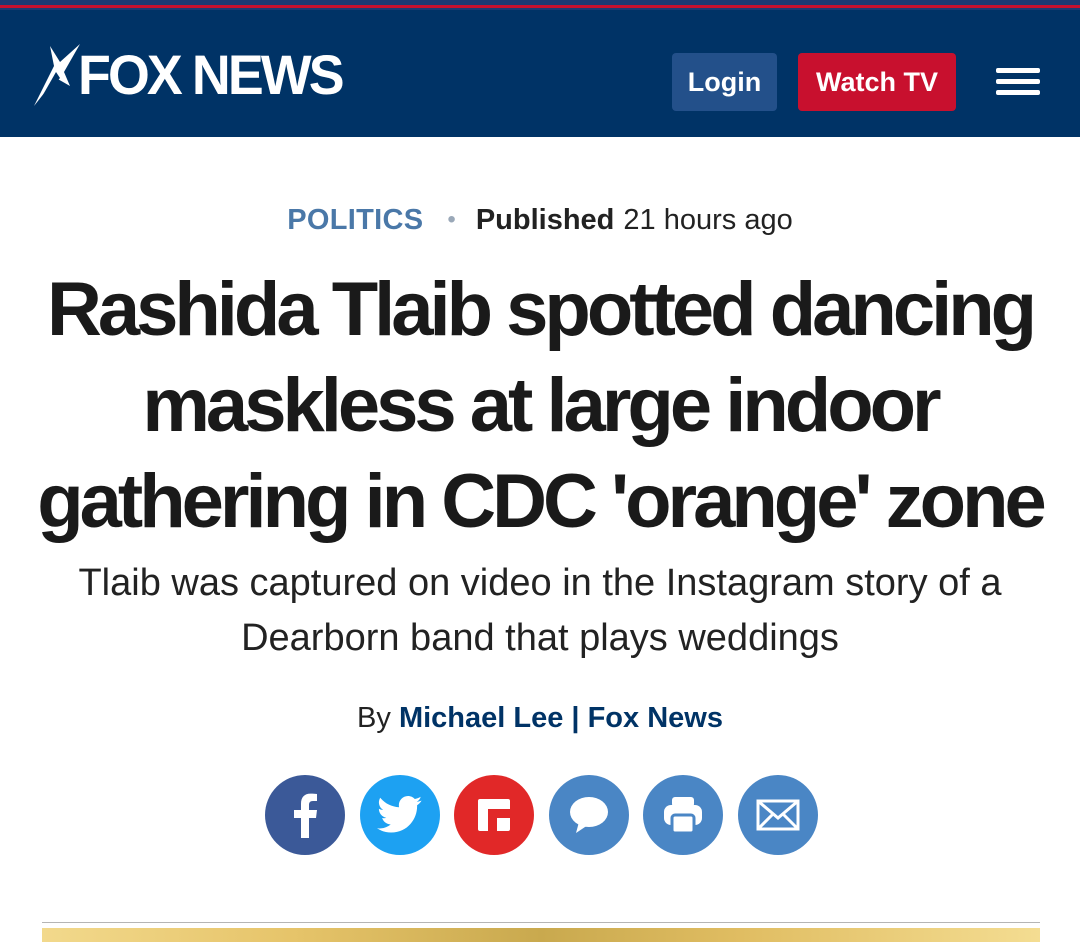 This screenshot has width=1080, height=942. Describe the element at coordinates (57, 75) in the screenshot. I see `fox-logo-mark-icon` at that location.